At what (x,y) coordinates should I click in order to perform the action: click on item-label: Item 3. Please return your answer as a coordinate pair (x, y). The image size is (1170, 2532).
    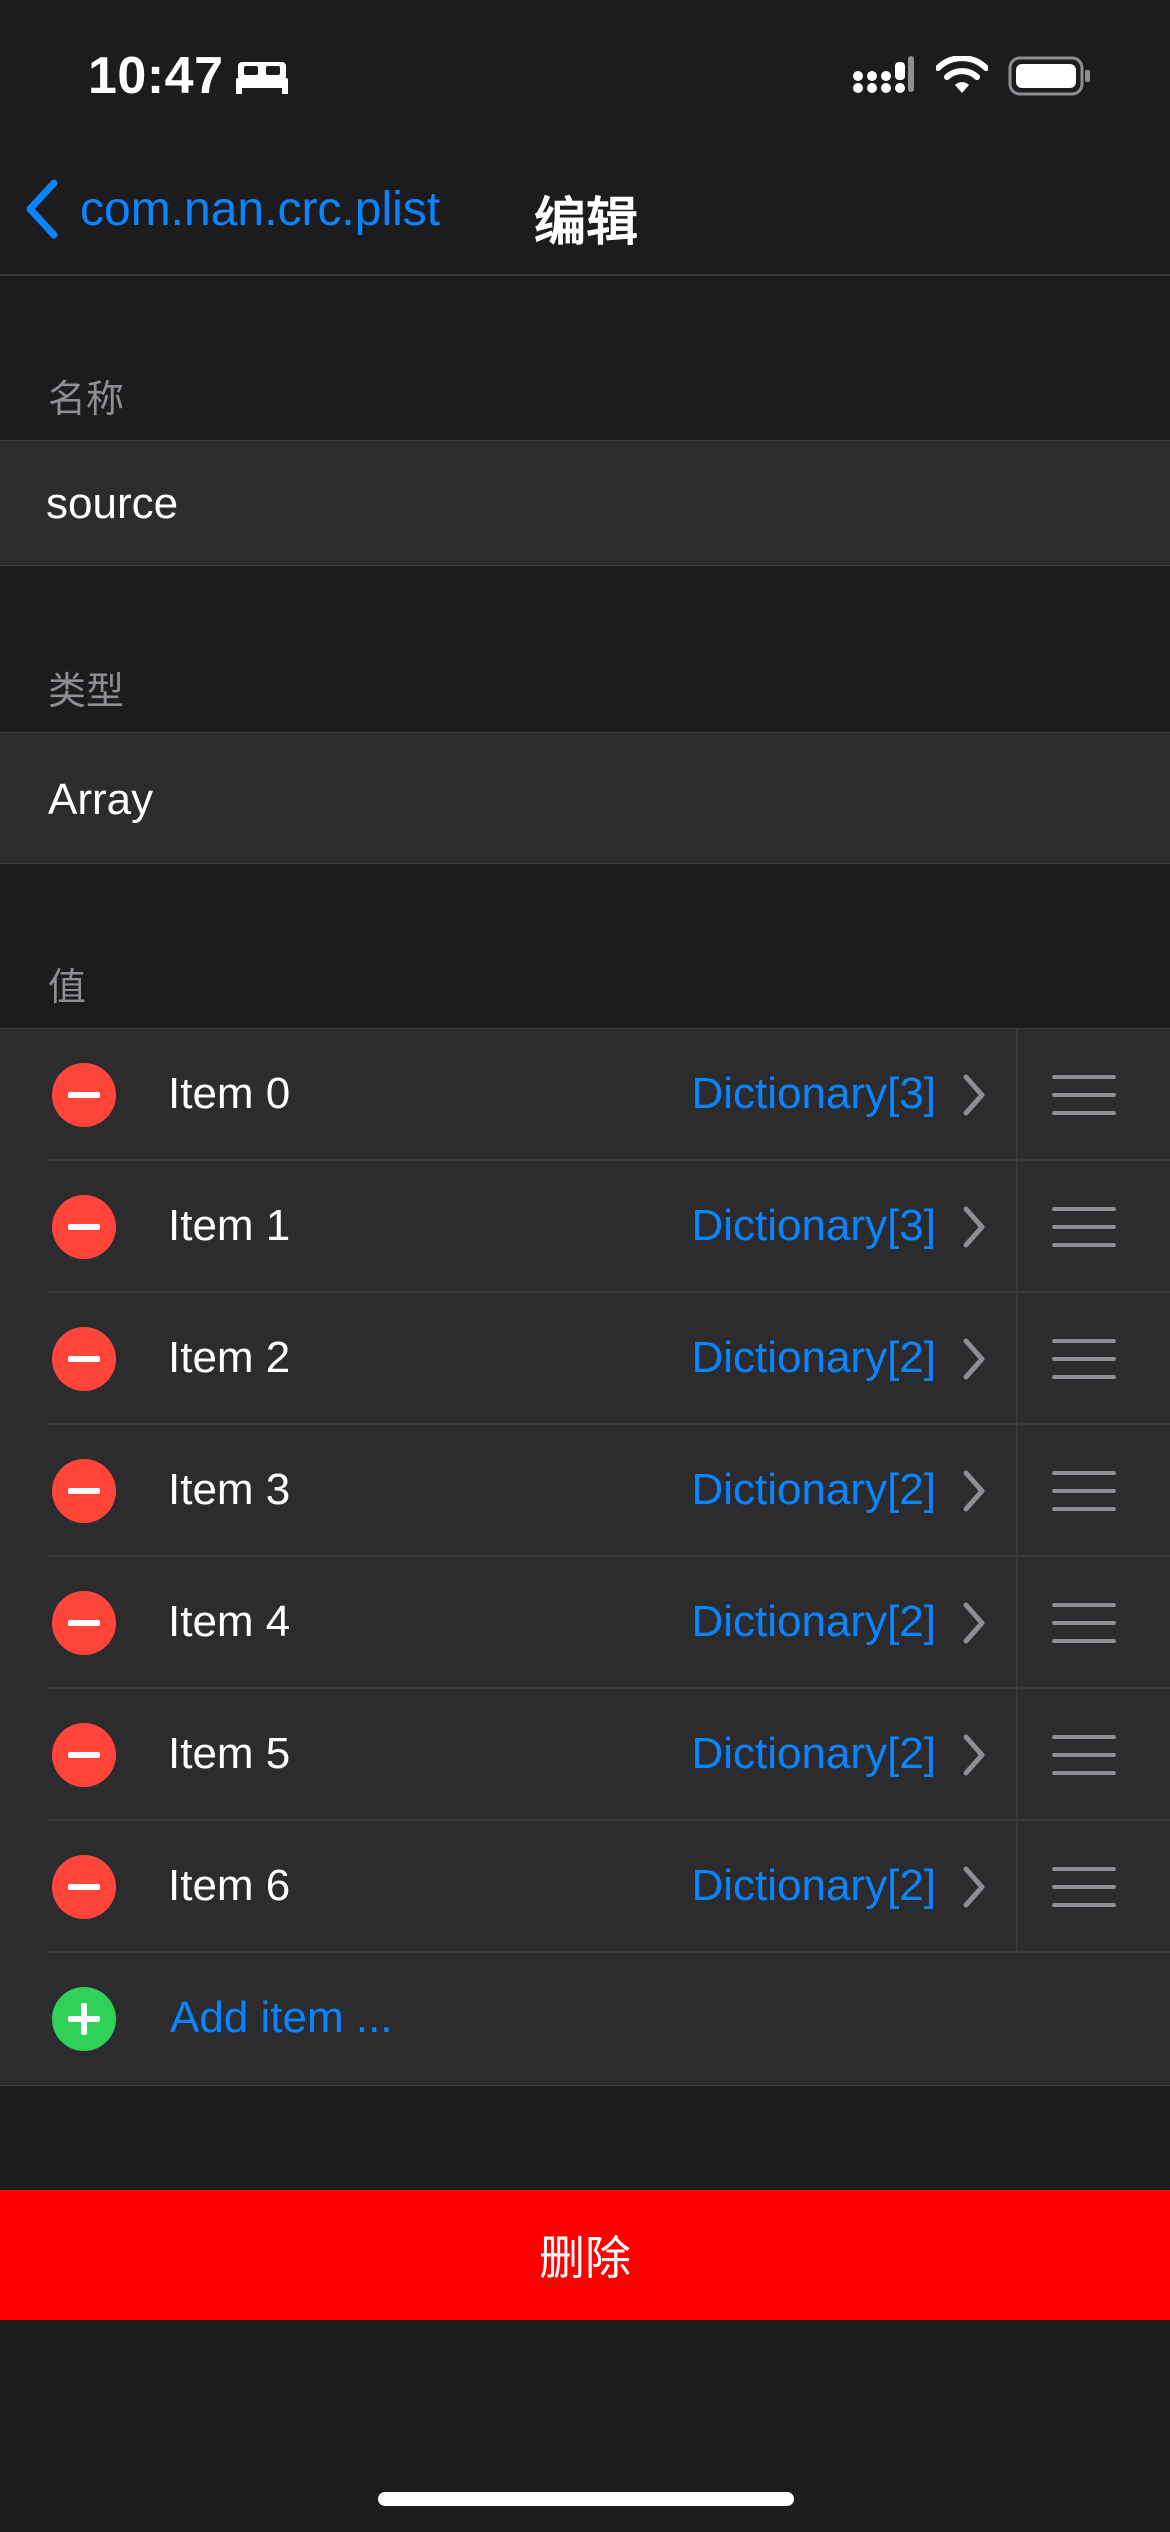
    Looking at the image, I should click on (229, 1489).